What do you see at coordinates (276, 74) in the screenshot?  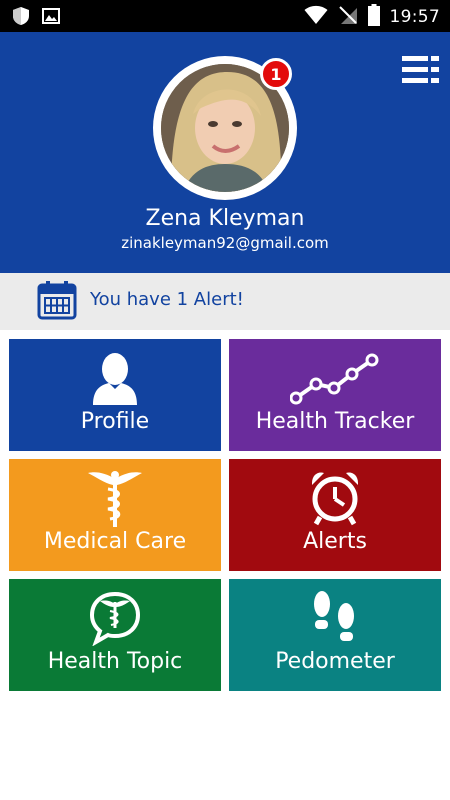 I see `notification-badge: 1` at bounding box center [276, 74].